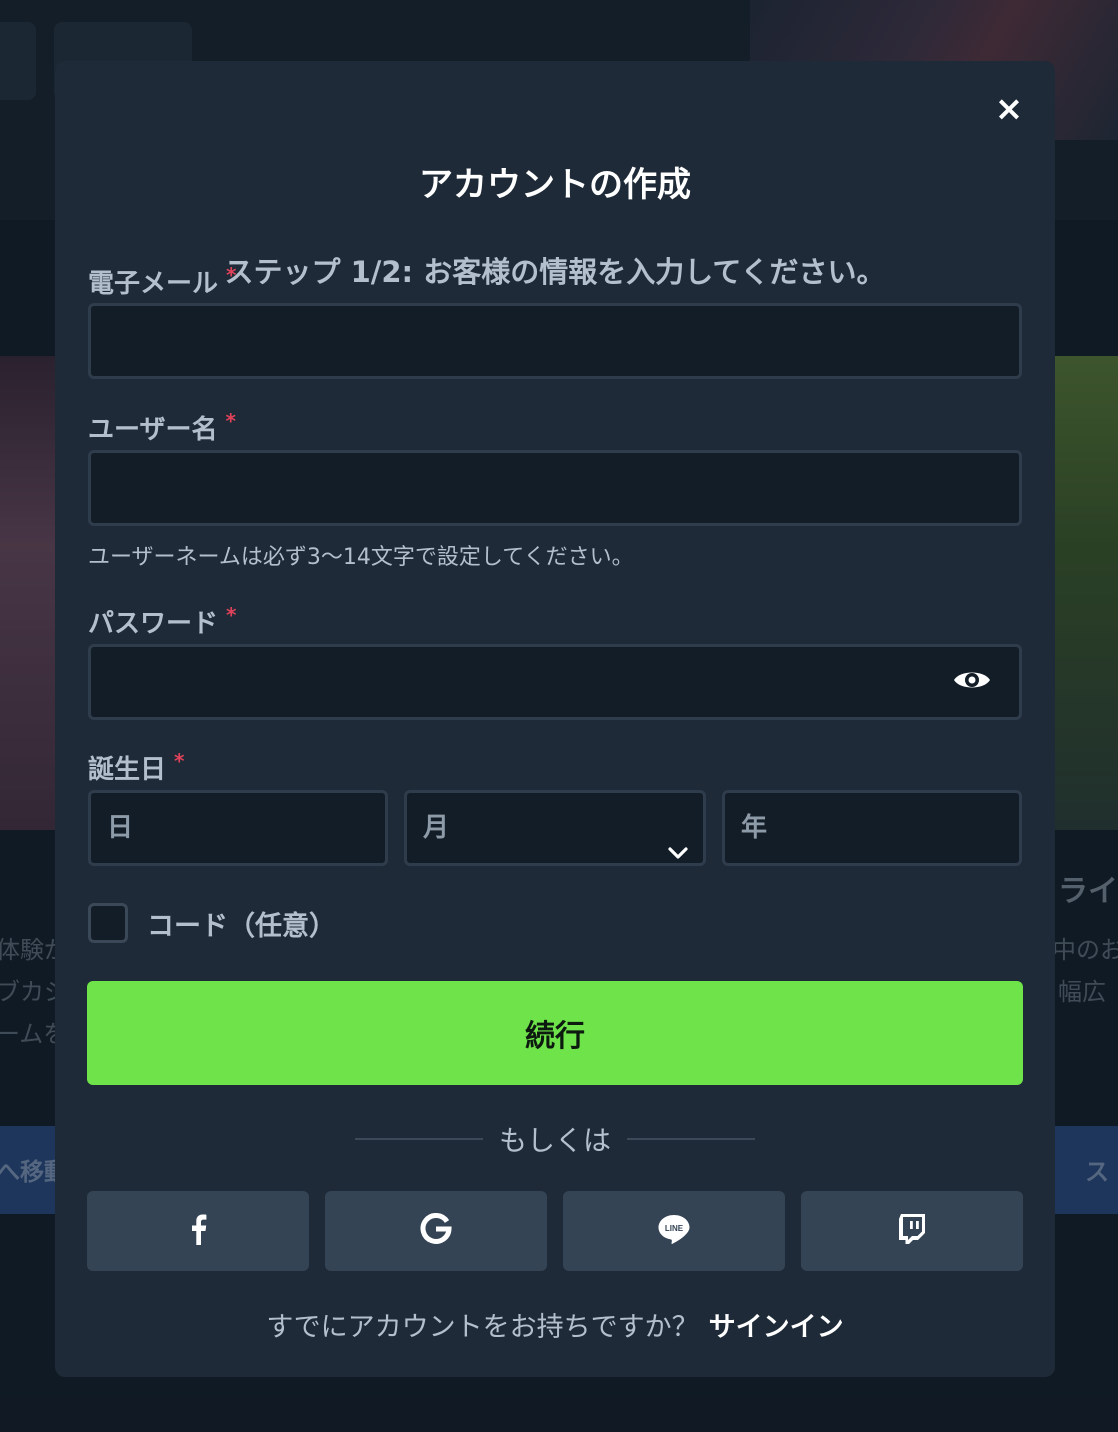  Describe the element at coordinates (754, 828) in the screenshot. I see `year-placeholder: 年` at that location.